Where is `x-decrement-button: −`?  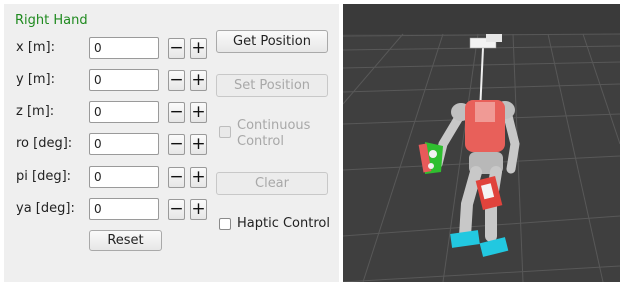
x-decrement-button: − is located at coordinates (176, 48).